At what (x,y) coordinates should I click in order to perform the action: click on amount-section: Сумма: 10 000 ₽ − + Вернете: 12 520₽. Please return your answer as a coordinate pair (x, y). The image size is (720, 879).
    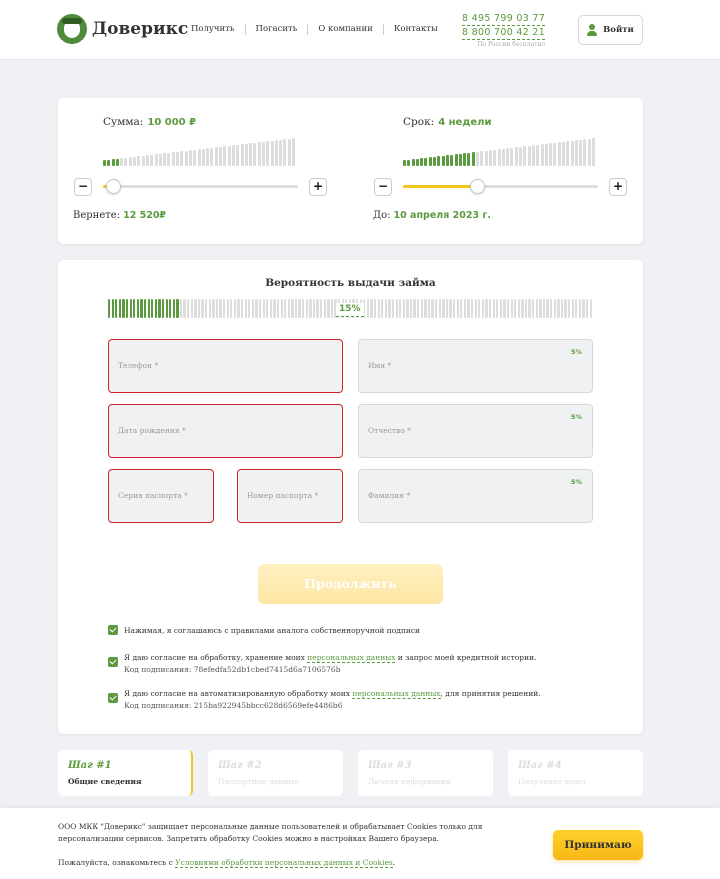
    Looking at the image, I should click on (192, 171).